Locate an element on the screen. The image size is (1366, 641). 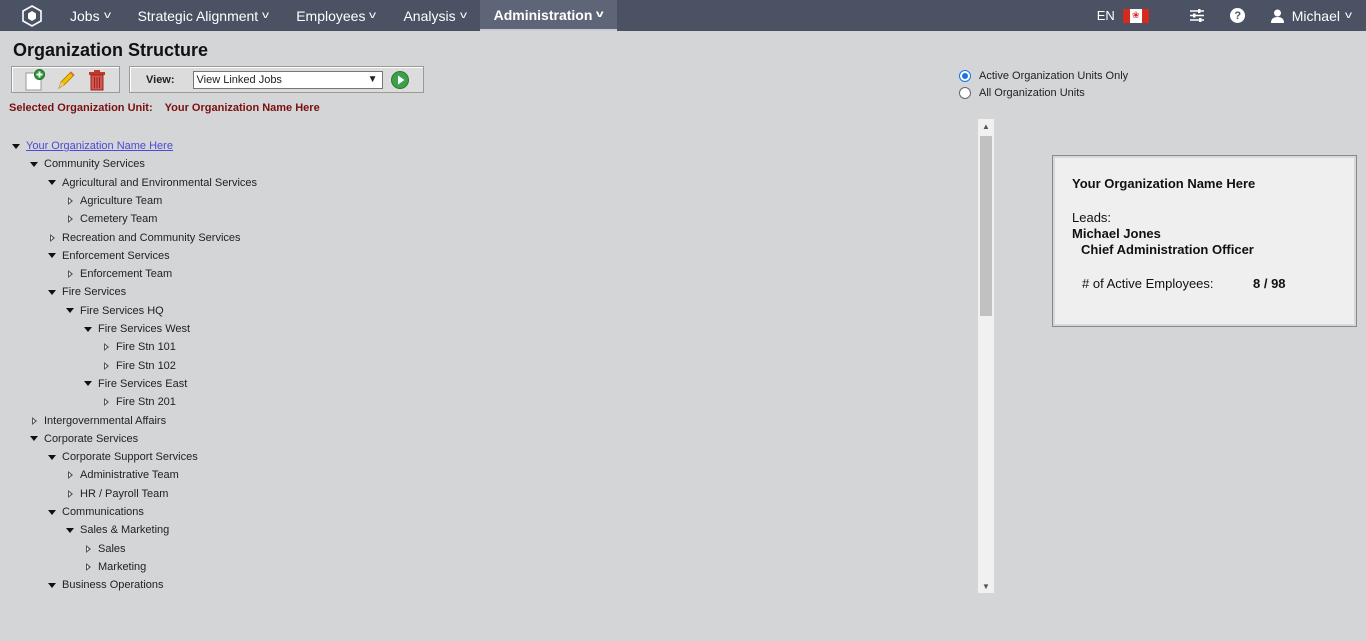
tree-node: Communications is located at coordinates (93, 512).